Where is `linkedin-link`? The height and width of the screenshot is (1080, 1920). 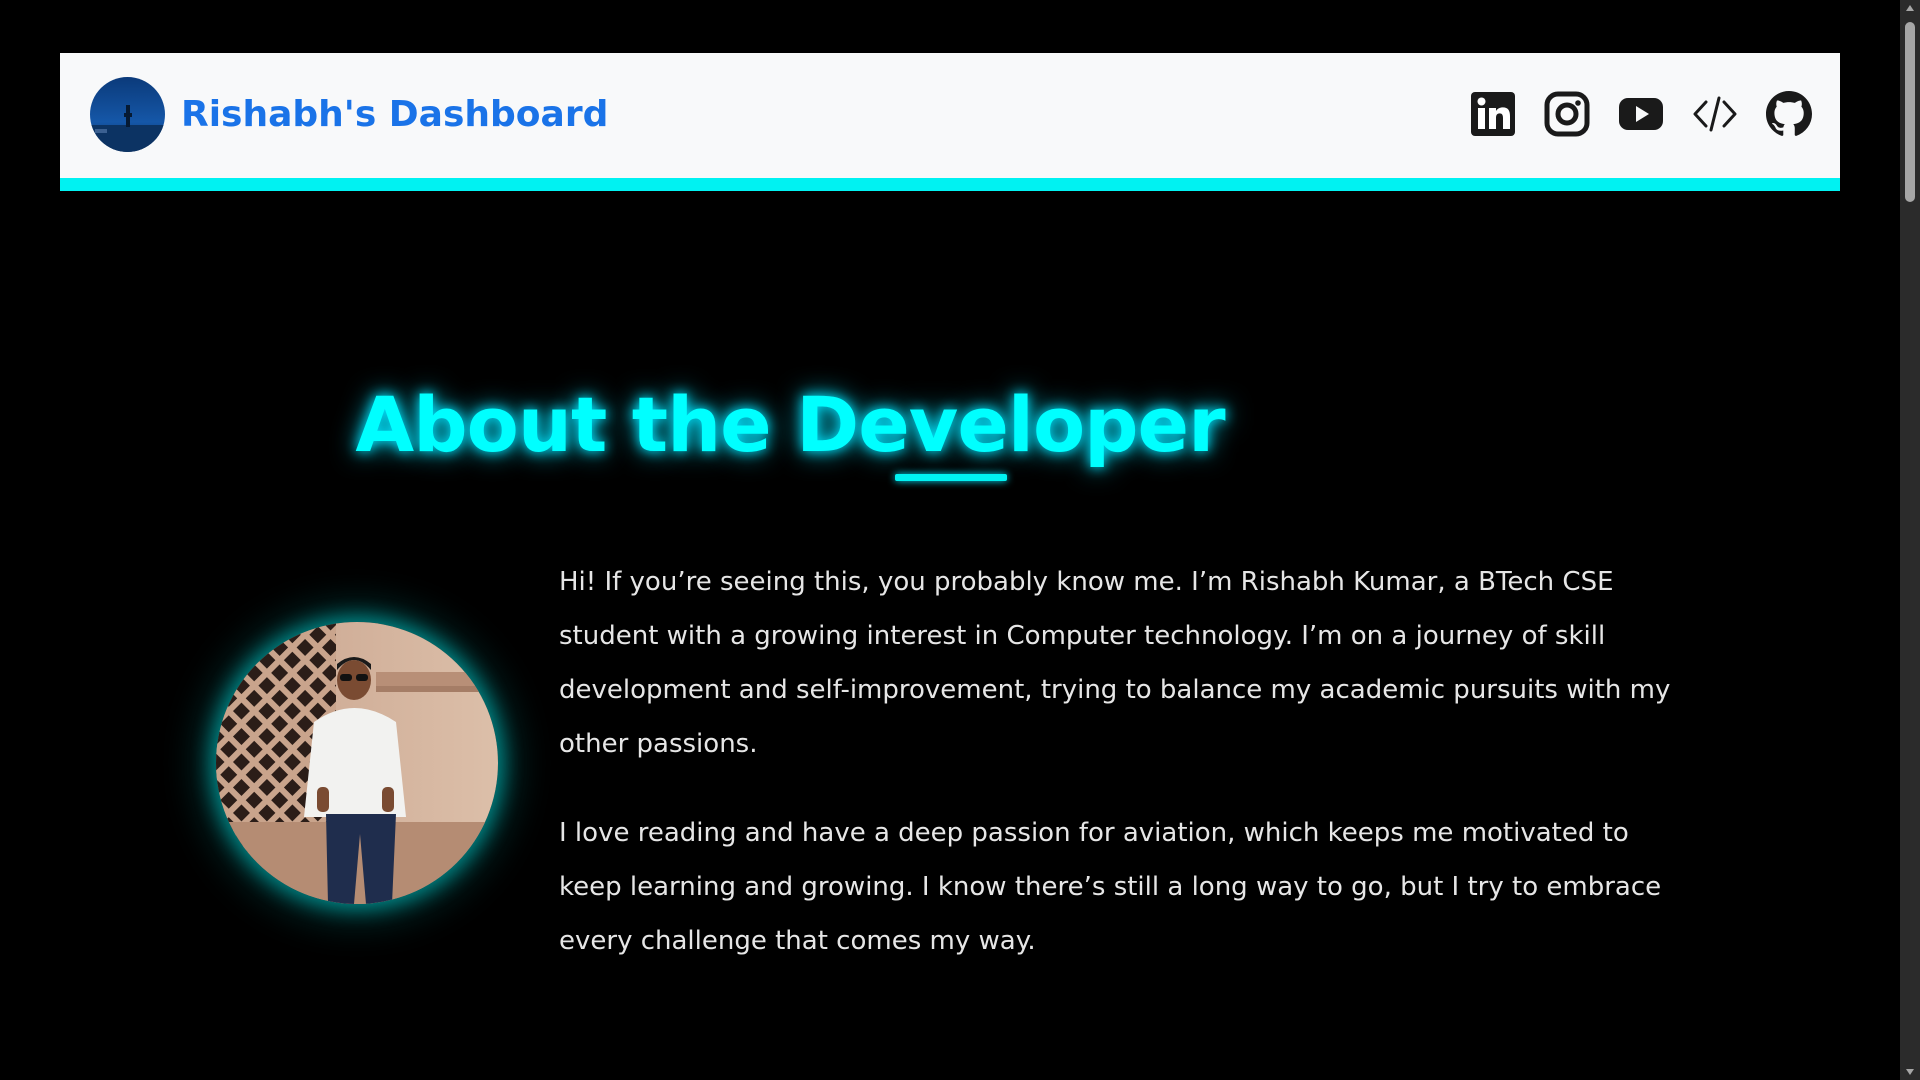 linkedin-link is located at coordinates (1493, 114).